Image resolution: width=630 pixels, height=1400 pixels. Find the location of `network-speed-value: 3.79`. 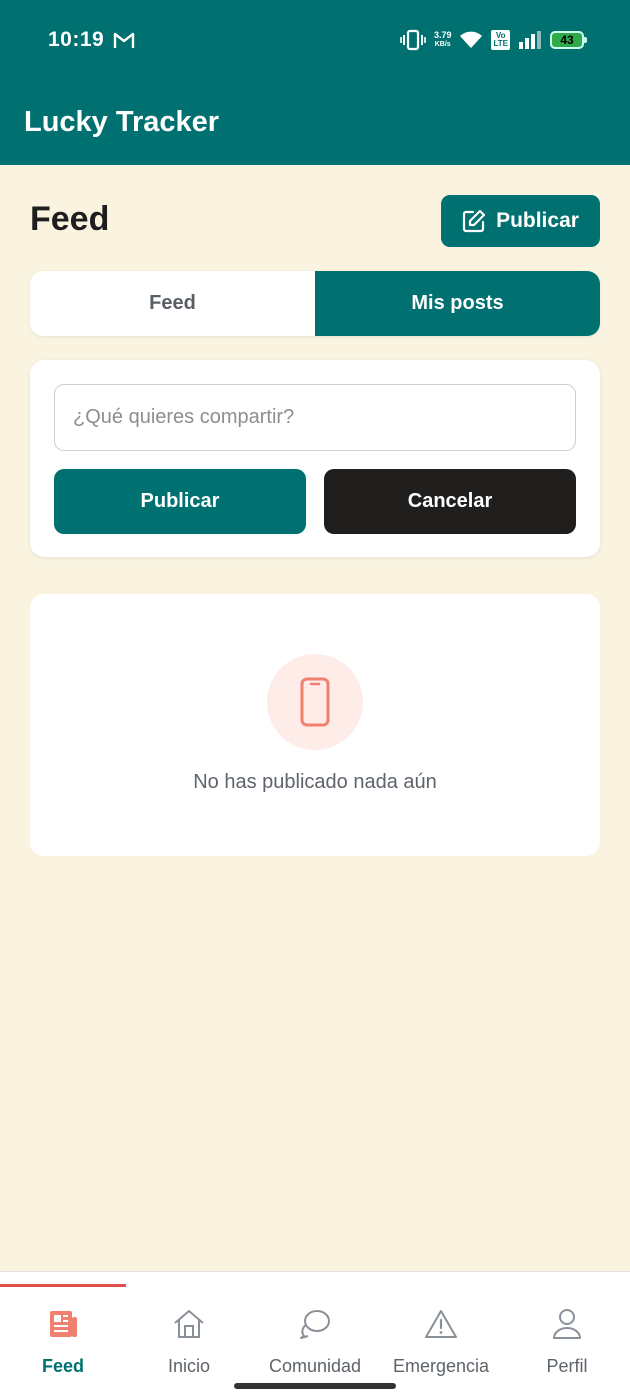

network-speed-value: 3.79 is located at coordinates (442, 35).